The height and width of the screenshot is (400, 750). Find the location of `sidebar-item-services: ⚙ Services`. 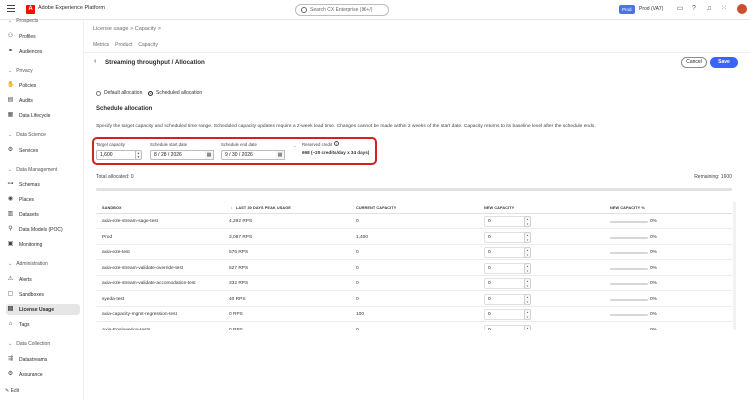

sidebar-item-services: ⚙ Services is located at coordinates (43, 150).